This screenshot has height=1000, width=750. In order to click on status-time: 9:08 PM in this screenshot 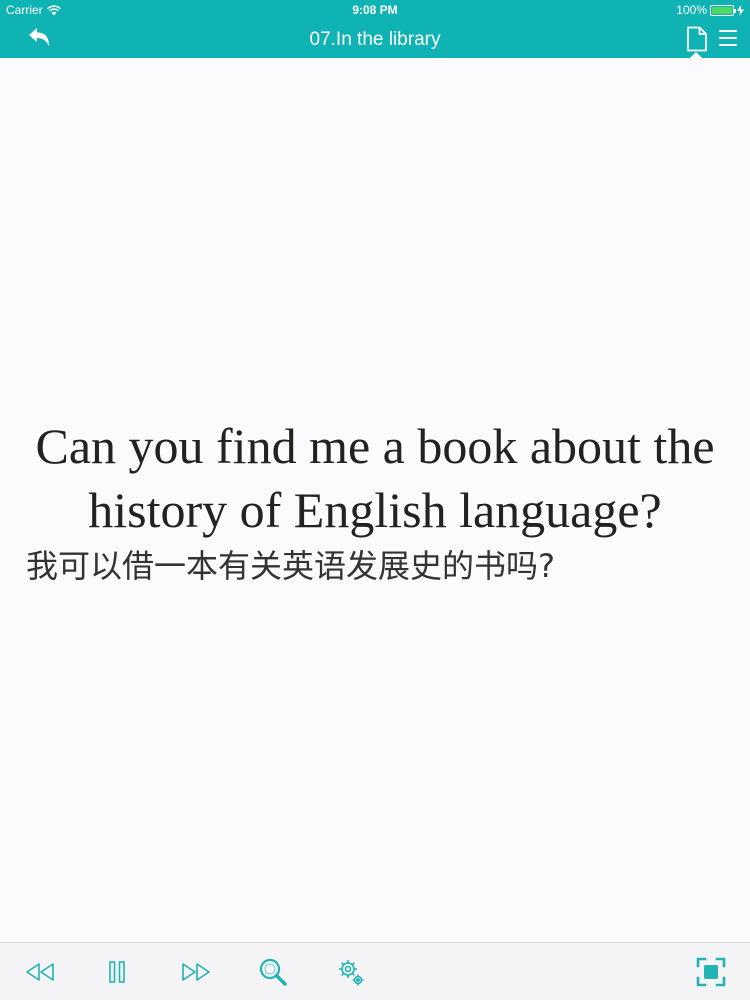, I will do `click(375, 10)`.